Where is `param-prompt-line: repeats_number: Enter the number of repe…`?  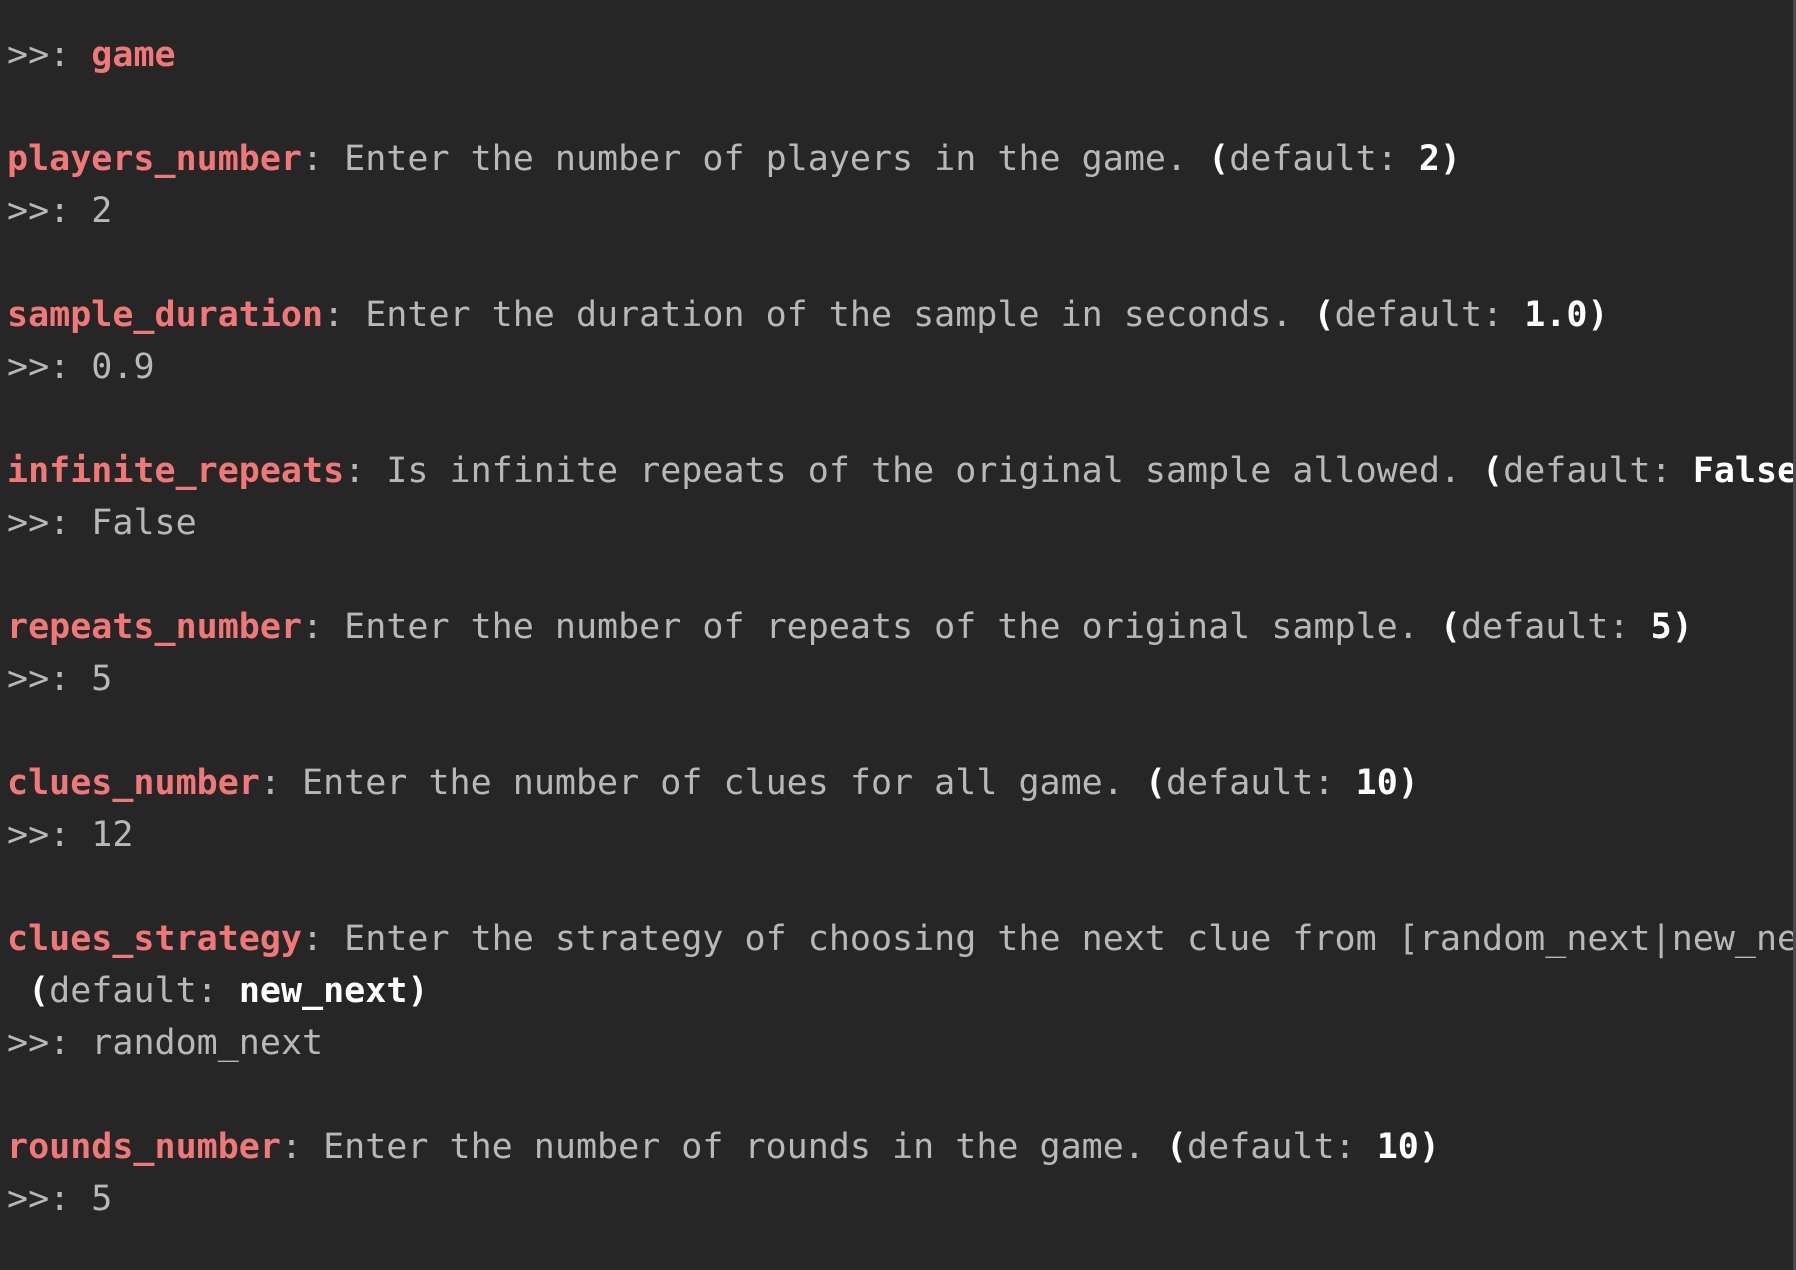 param-prompt-line: repeats_number: Enter the number of repe… is located at coordinates (850, 627).